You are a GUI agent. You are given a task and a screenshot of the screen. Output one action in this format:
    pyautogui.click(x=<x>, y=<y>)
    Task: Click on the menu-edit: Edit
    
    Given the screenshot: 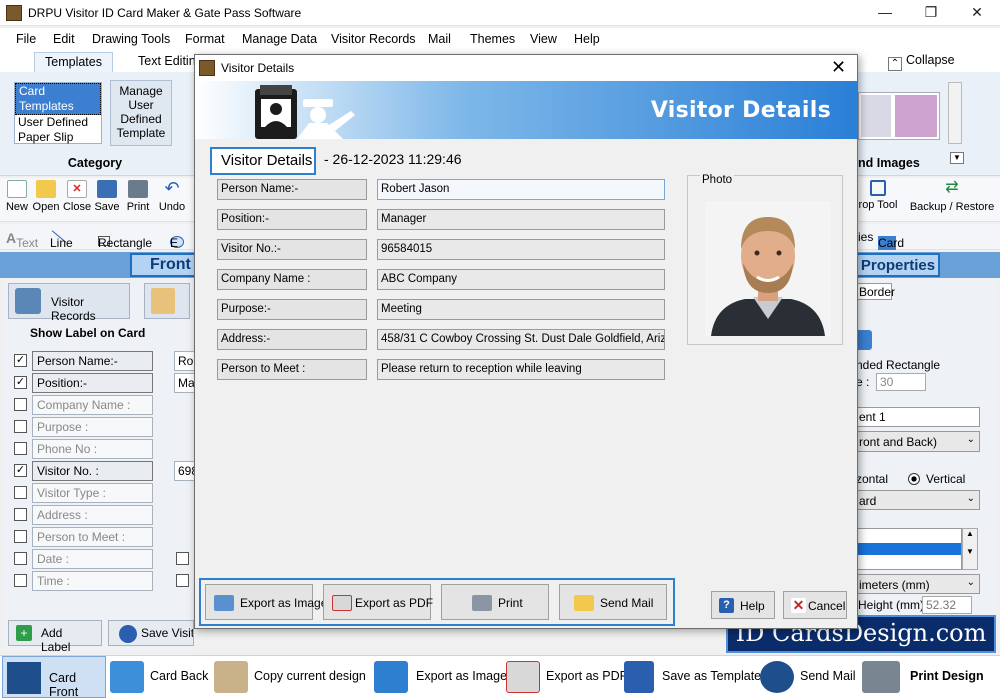 What is the action you would take?
    pyautogui.click(x=64, y=39)
    